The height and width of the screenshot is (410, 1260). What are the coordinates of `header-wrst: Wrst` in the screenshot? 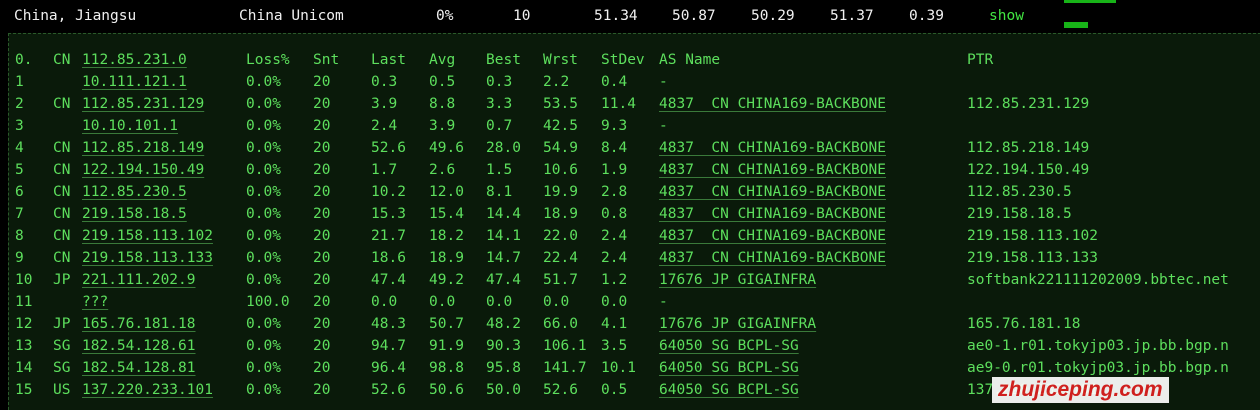 It's located at (560, 60).